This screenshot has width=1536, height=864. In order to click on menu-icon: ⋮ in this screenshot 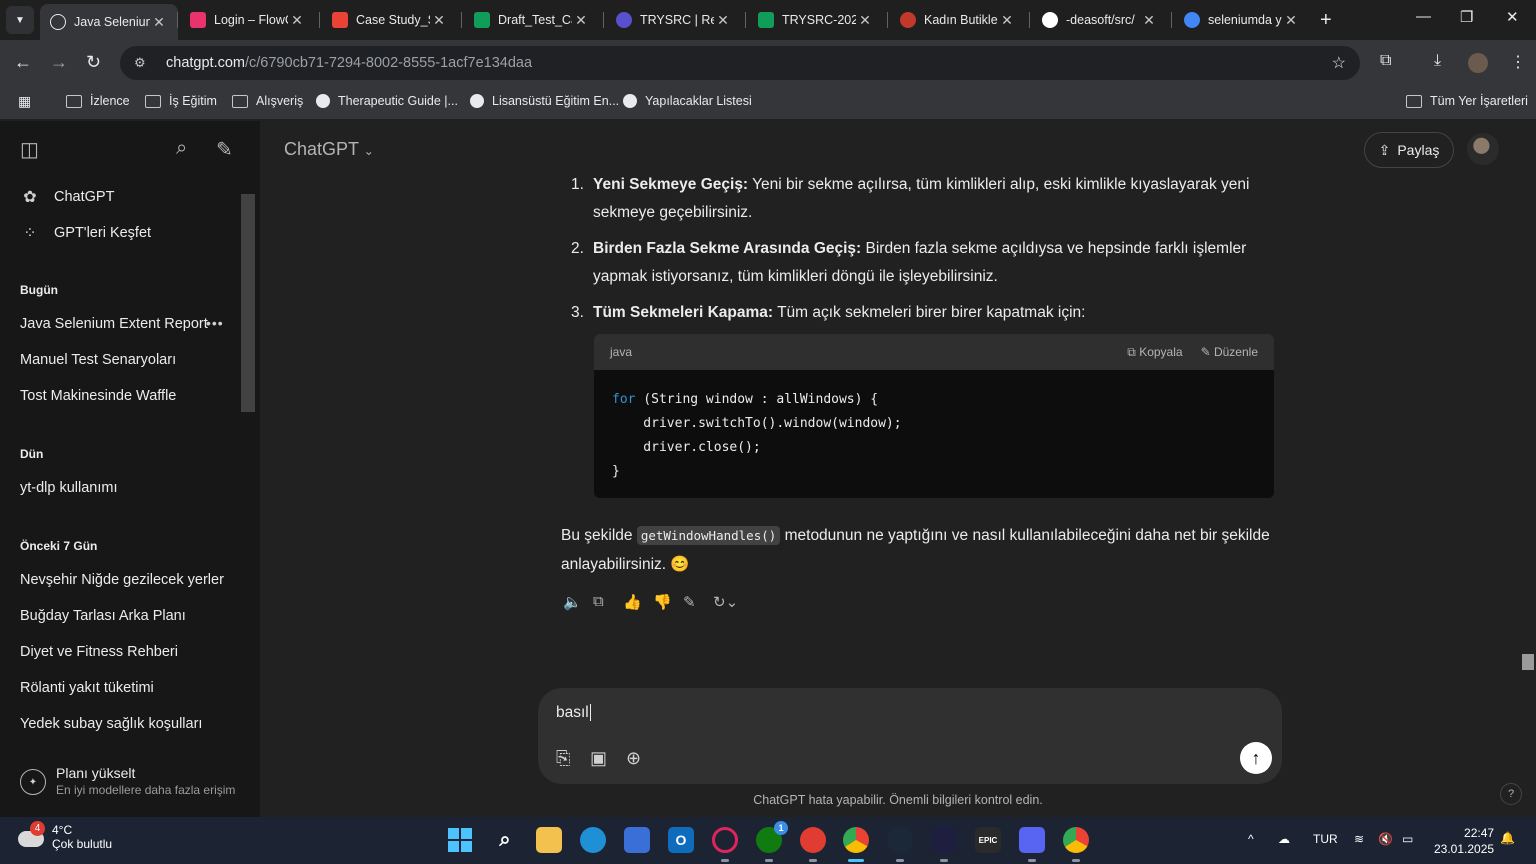, I will do `click(1518, 62)`.